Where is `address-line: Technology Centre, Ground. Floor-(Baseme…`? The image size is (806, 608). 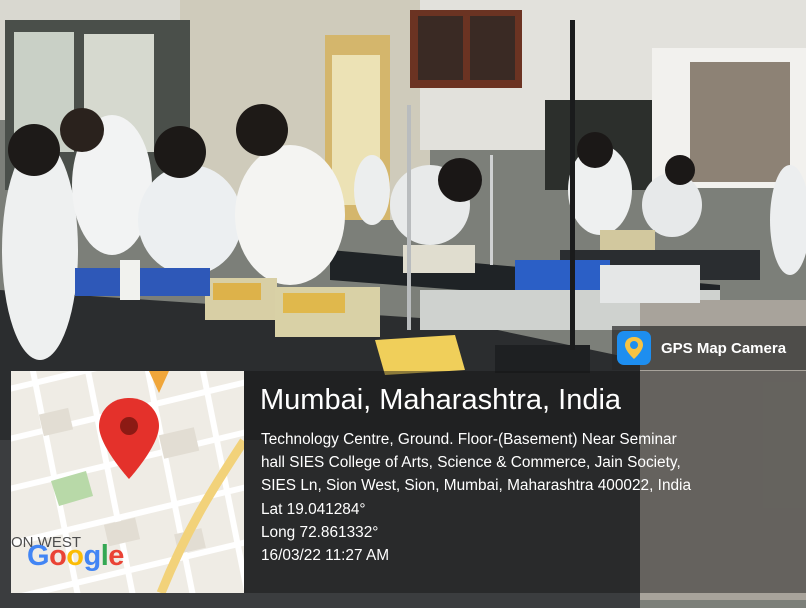 address-line: Technology Centre, Ground. Floor-(Baseme… is located at coordinates (469, 439).